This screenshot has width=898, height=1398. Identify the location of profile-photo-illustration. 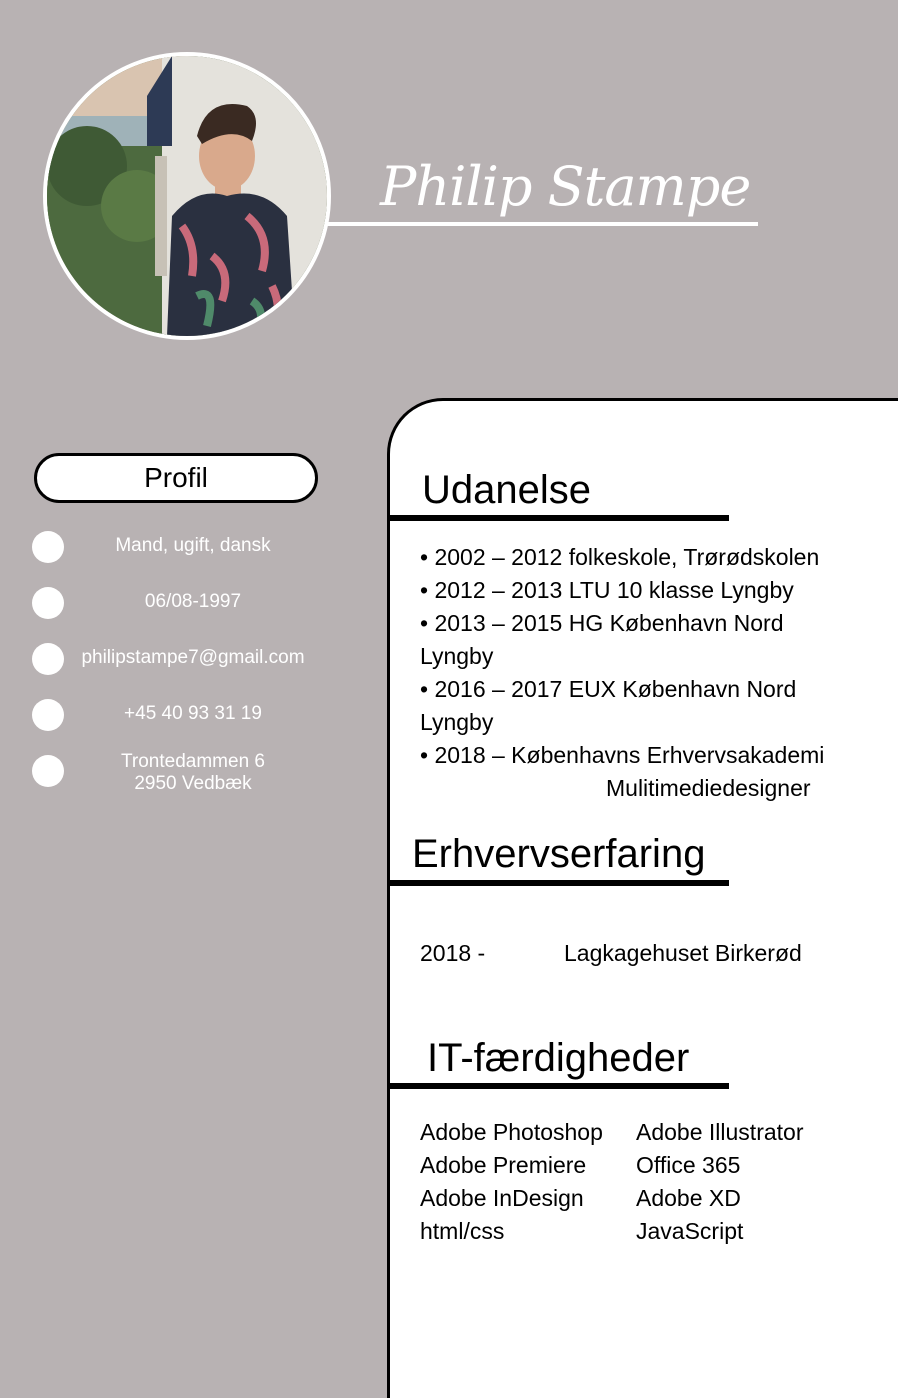
(187, 196).